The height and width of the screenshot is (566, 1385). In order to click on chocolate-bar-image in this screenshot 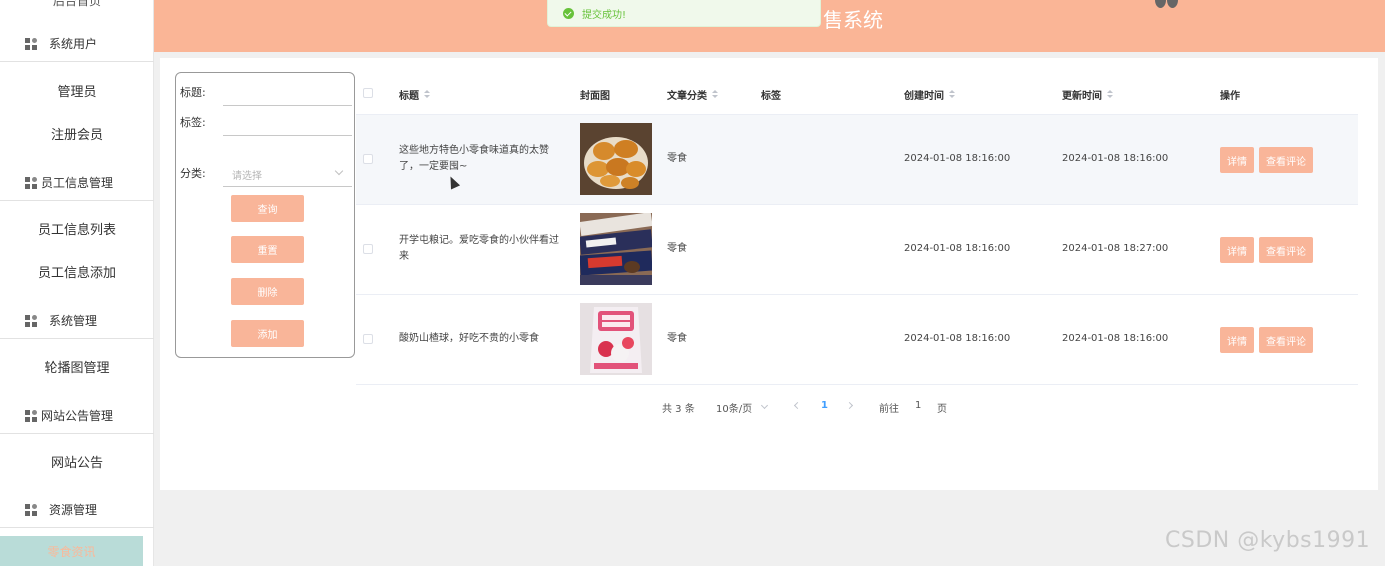, I will do `click(616, 249)`.